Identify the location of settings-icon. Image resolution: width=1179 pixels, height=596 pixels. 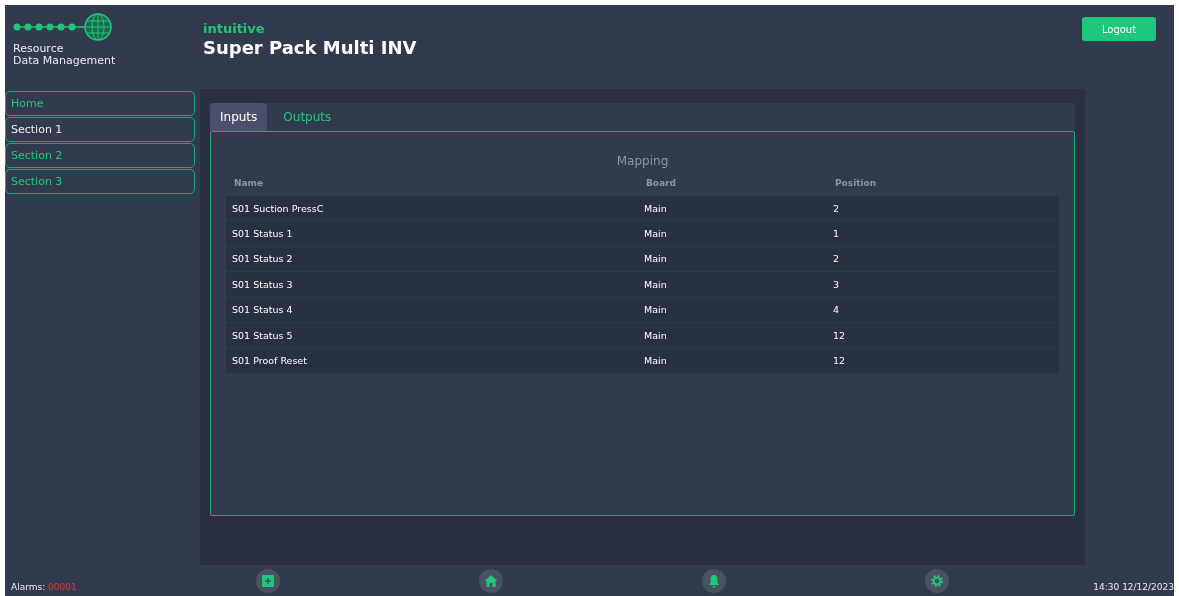
(937, 581).